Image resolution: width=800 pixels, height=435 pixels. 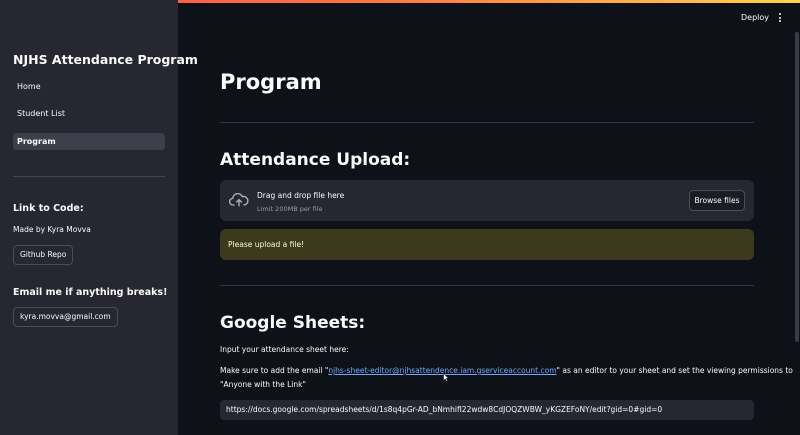 What do you see at coordinates (239, 200) in the screenshot?
I see `cloud-upload-icon` at bounding box center [239, 200].